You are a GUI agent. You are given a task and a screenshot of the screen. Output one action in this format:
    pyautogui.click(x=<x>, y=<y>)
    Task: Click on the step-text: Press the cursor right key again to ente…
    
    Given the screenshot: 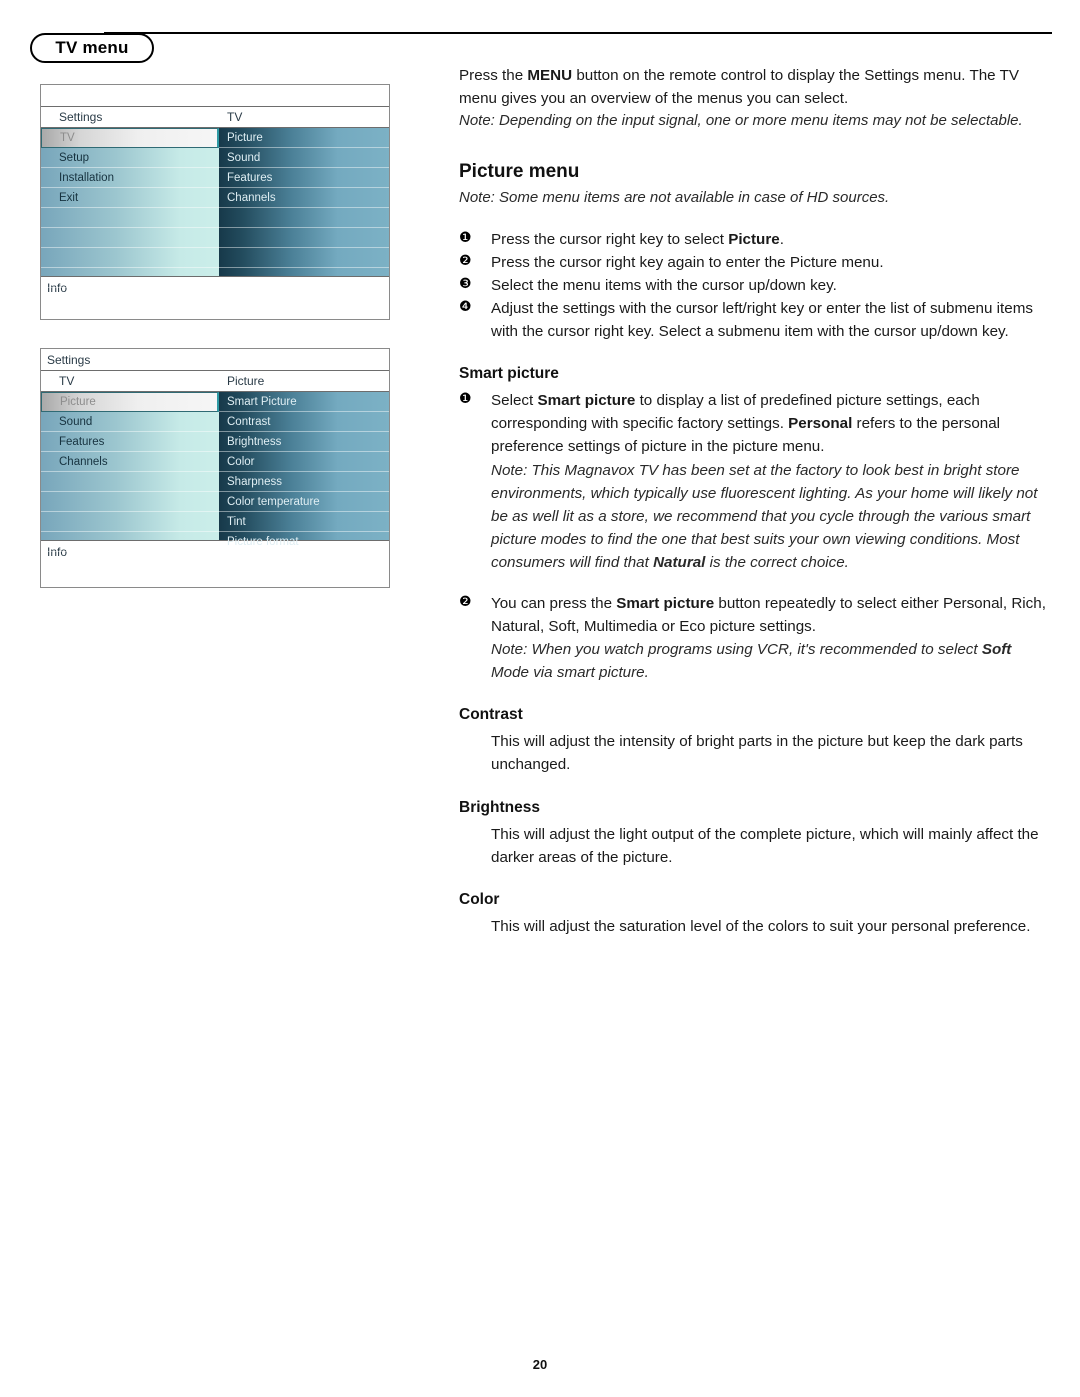 What is the action you would take?
    pyautogui.click(x=687, y=262)
    